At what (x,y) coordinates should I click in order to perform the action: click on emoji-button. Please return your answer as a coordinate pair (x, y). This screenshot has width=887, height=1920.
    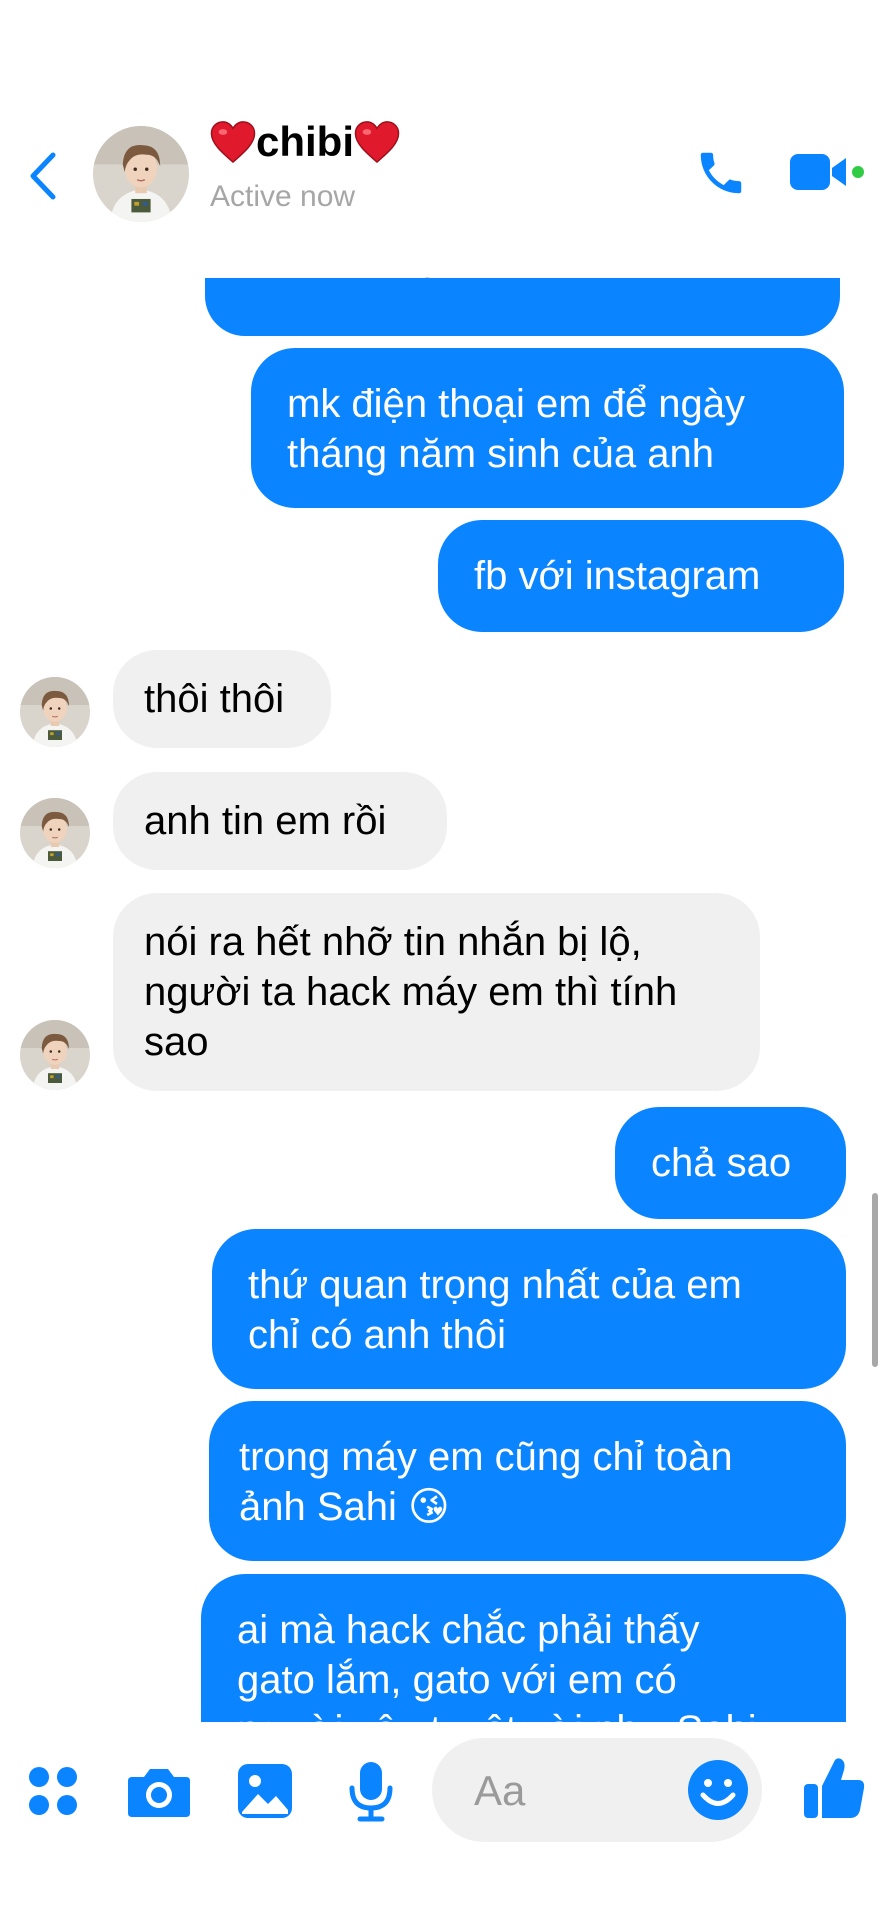
    Looking at the image, I should click on (718, 1790).